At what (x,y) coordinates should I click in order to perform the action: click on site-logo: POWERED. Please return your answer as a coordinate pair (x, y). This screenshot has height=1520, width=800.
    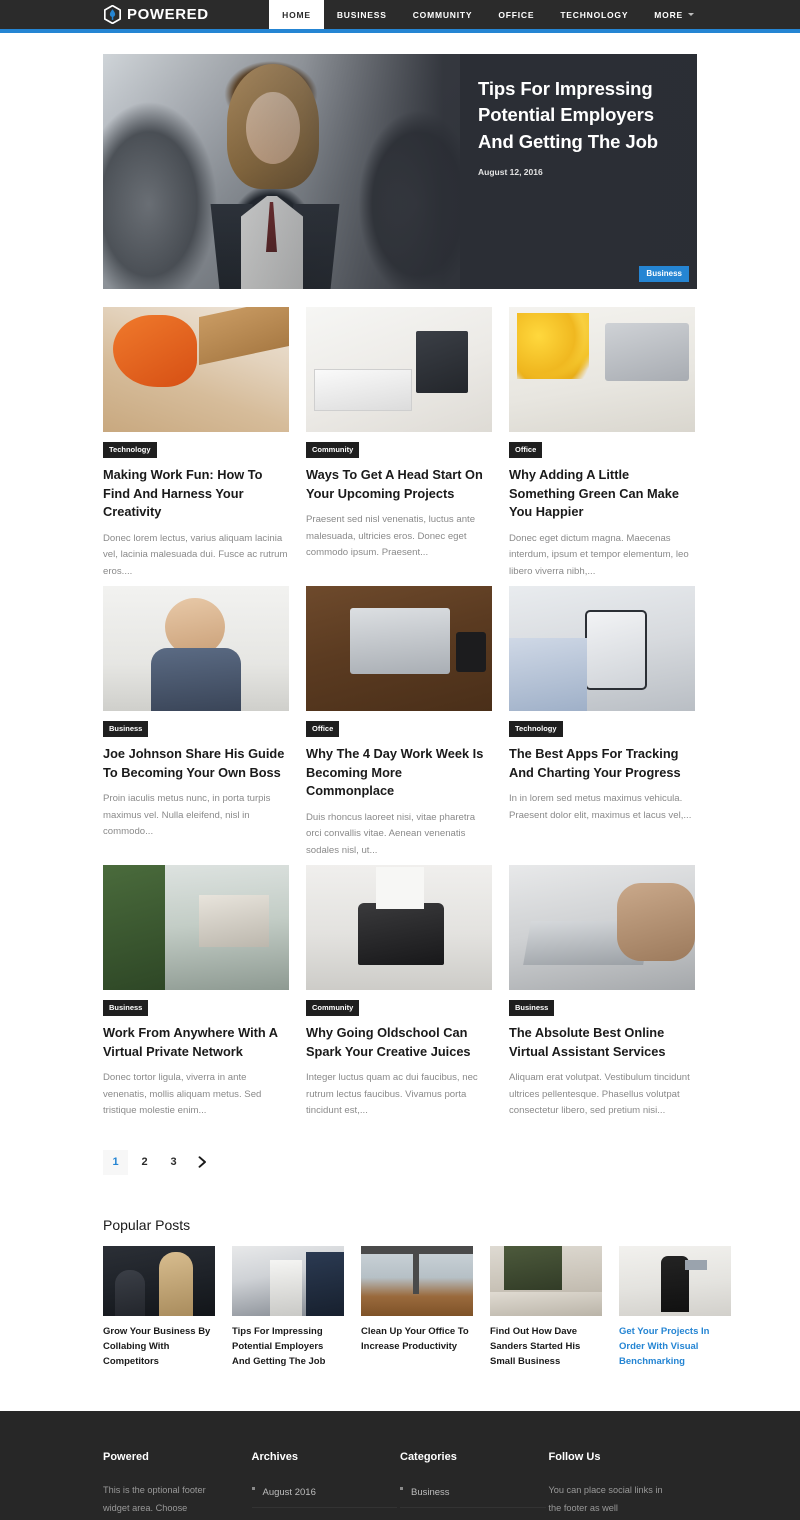
    Looking at the image, I should click on (104, 14).